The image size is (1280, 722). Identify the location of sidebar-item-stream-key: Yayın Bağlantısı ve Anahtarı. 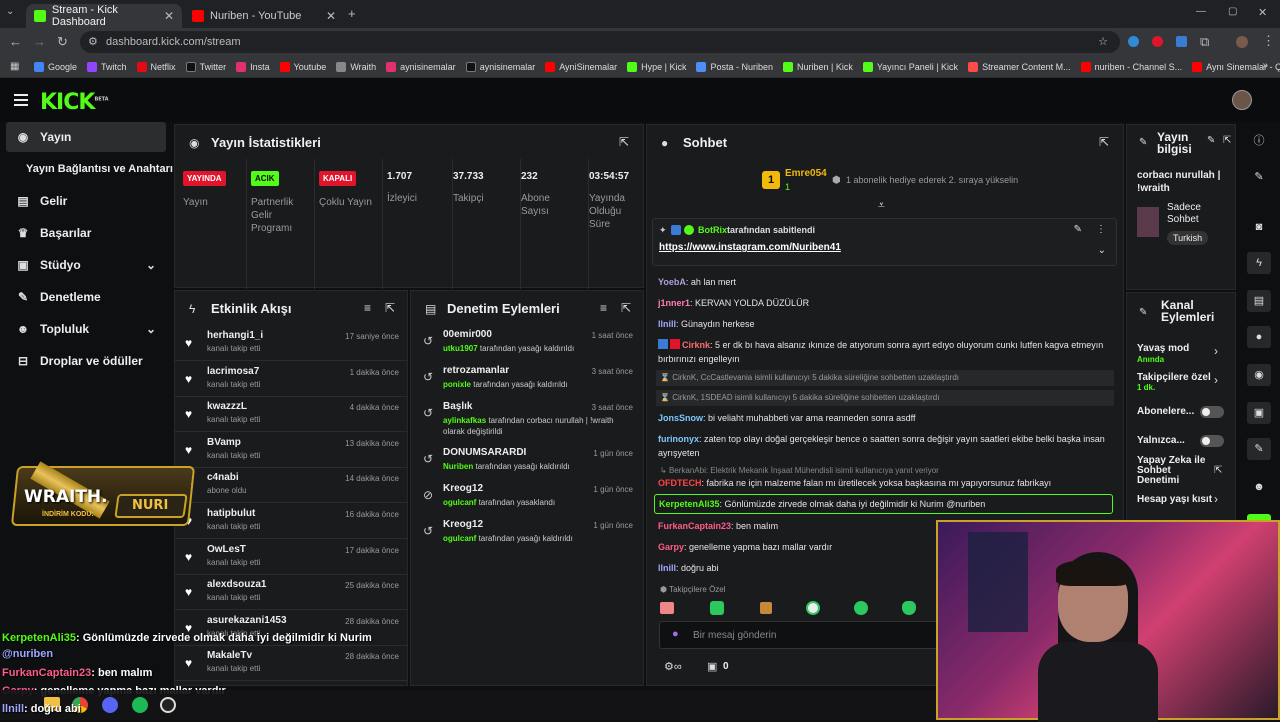
(106, 169).